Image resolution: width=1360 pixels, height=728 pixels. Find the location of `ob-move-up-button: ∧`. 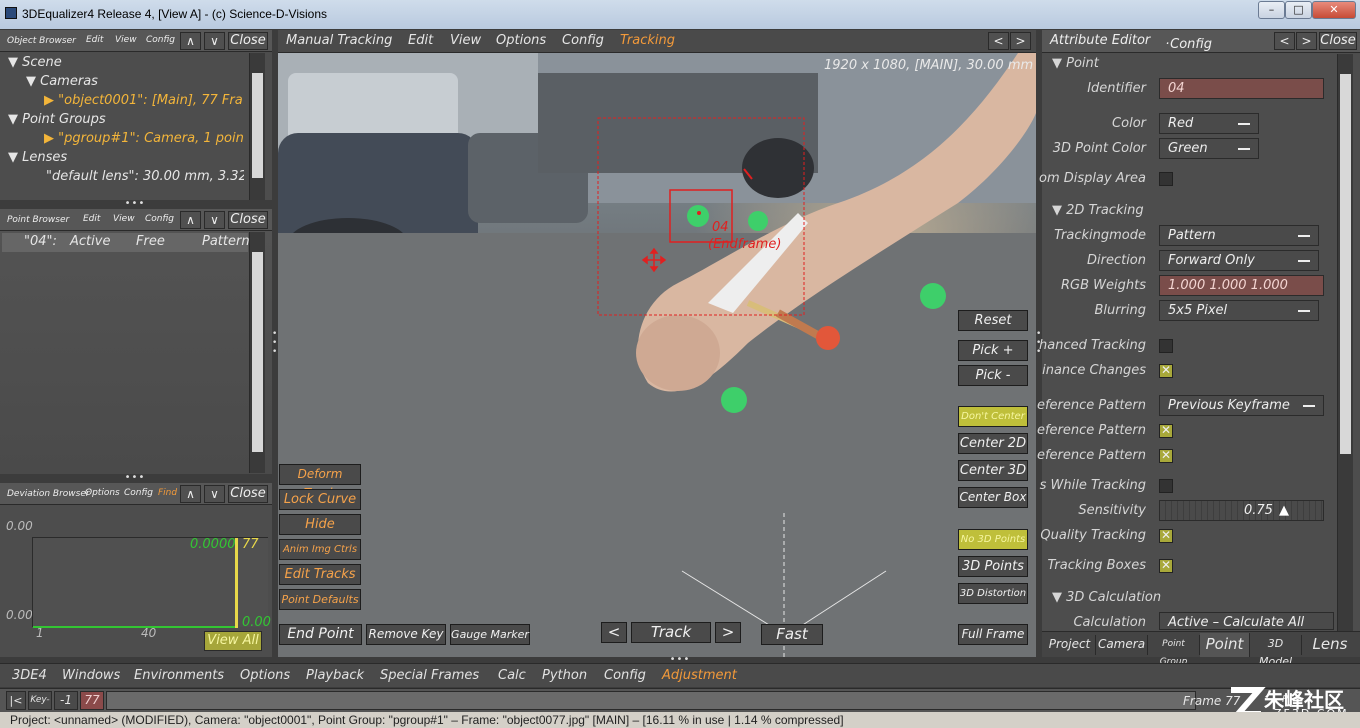

ob-move-up-button: ∧ is located at coordinates (190, 41).